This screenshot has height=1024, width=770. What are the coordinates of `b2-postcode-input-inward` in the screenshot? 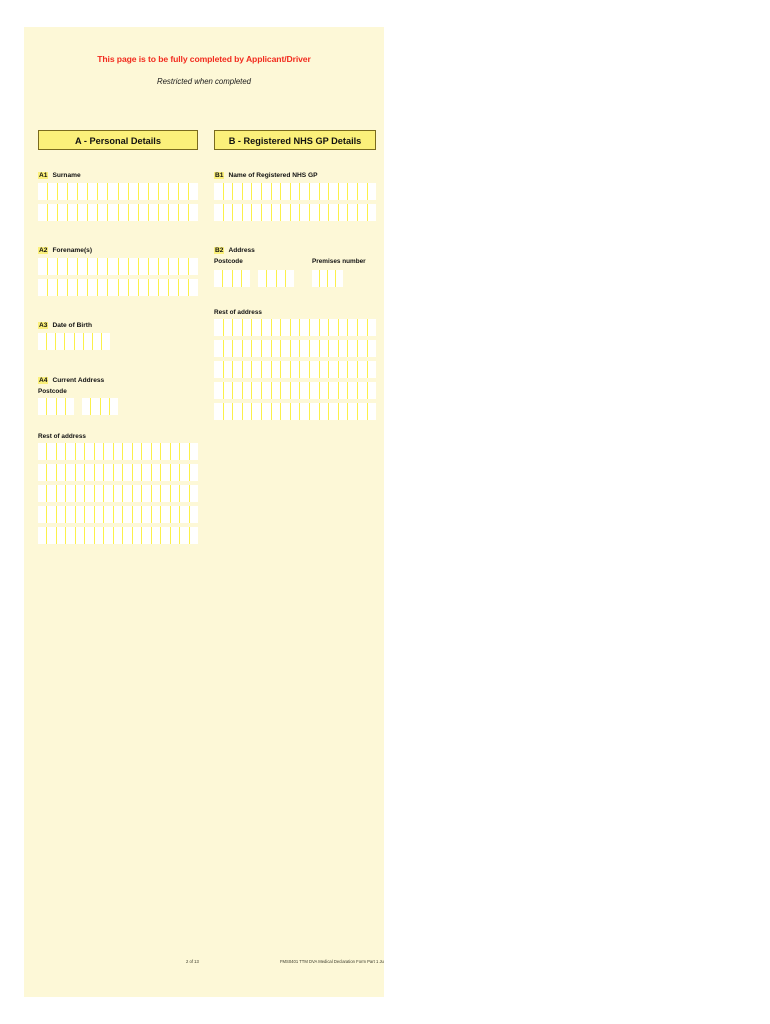 It's located at (276, 278).